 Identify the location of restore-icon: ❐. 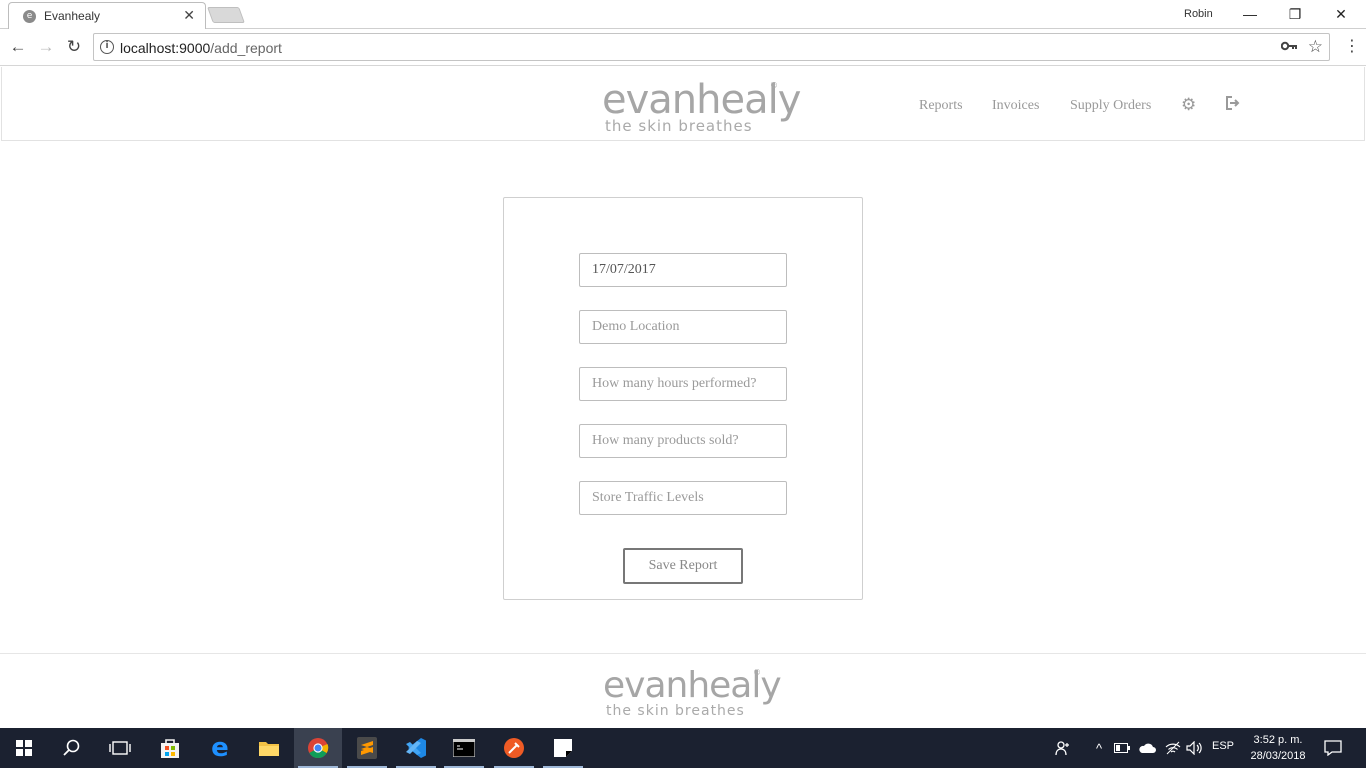
(1295, 14).